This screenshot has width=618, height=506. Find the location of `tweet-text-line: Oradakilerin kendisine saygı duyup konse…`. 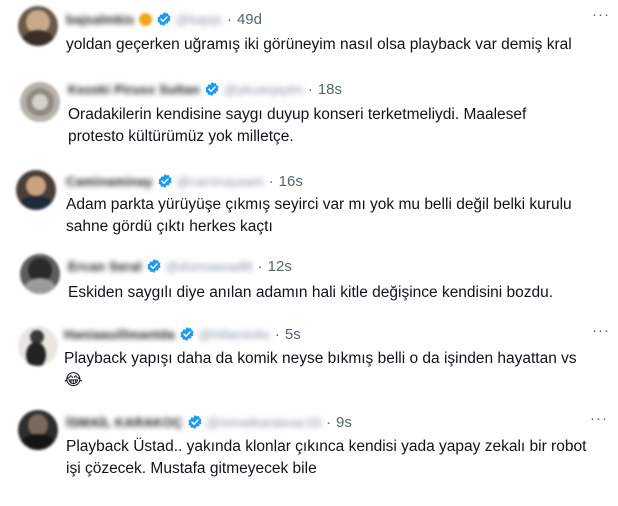

tweet-text-line: Oradakilerin kendisine saygı duyup konse… is located at coordinates (297, 114).